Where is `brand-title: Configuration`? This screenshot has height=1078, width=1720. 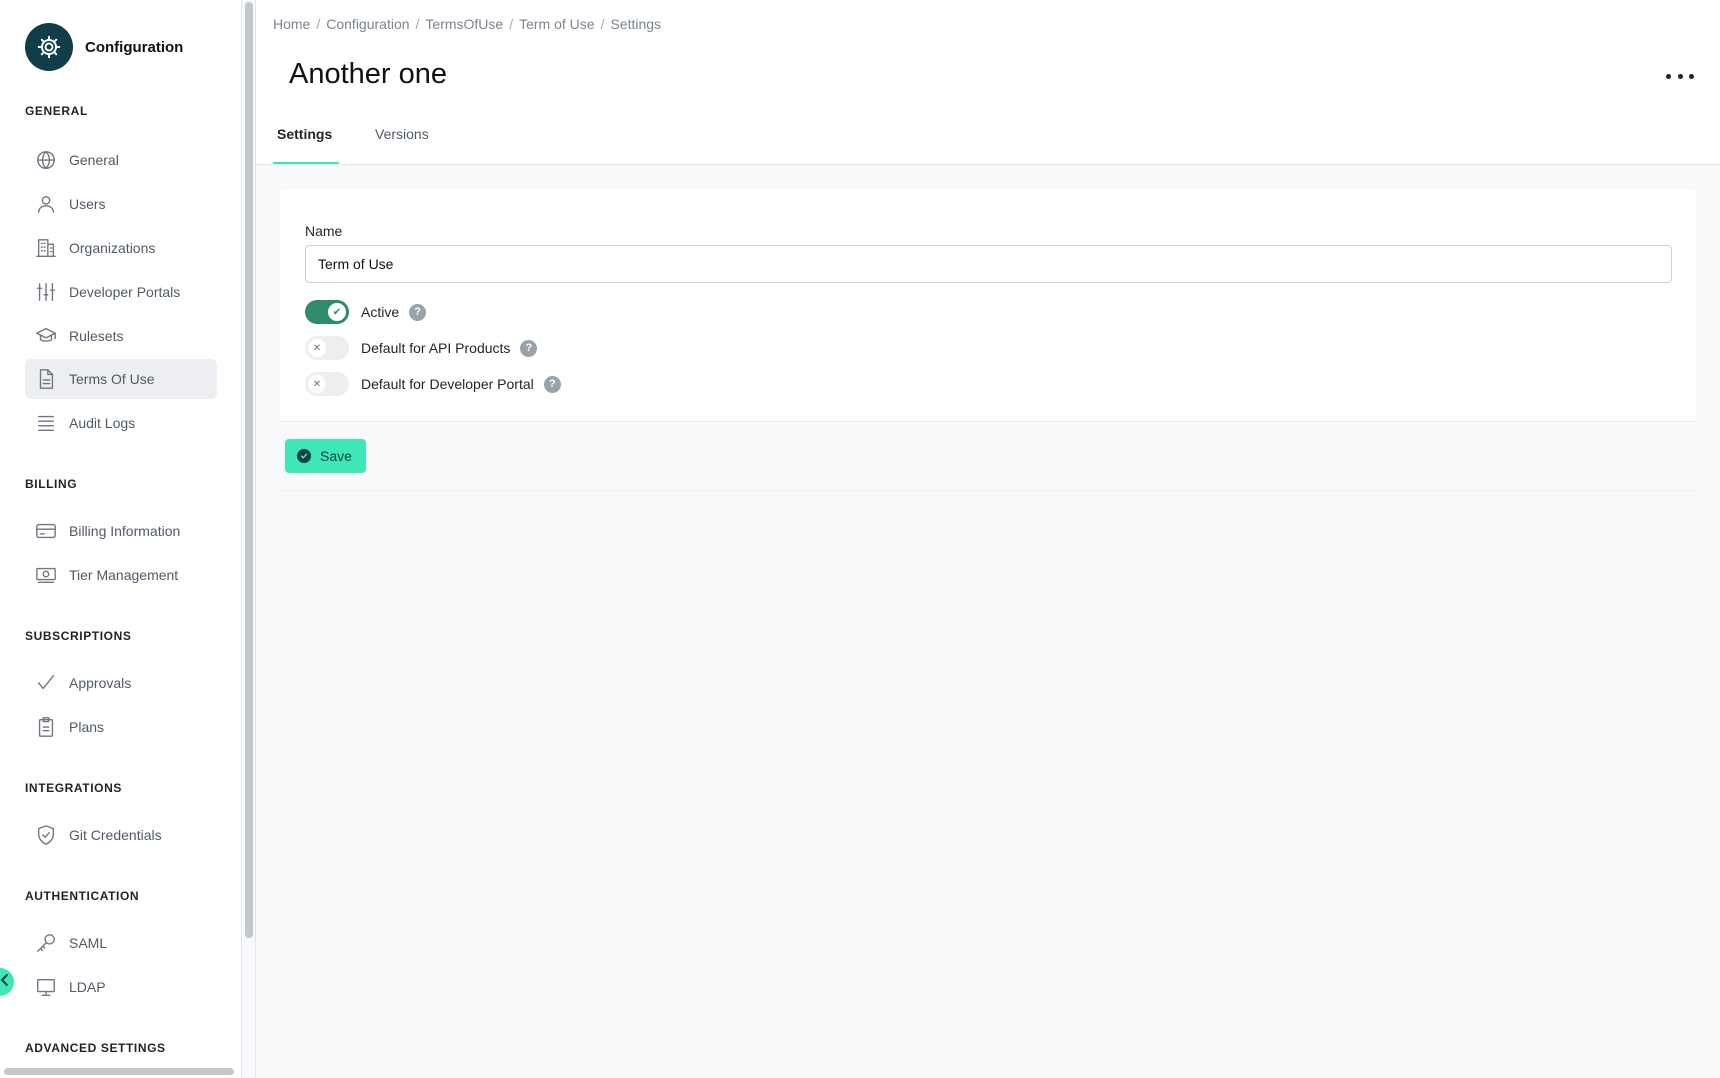 brand-title: Configuration is located at coordinates (134, 47).